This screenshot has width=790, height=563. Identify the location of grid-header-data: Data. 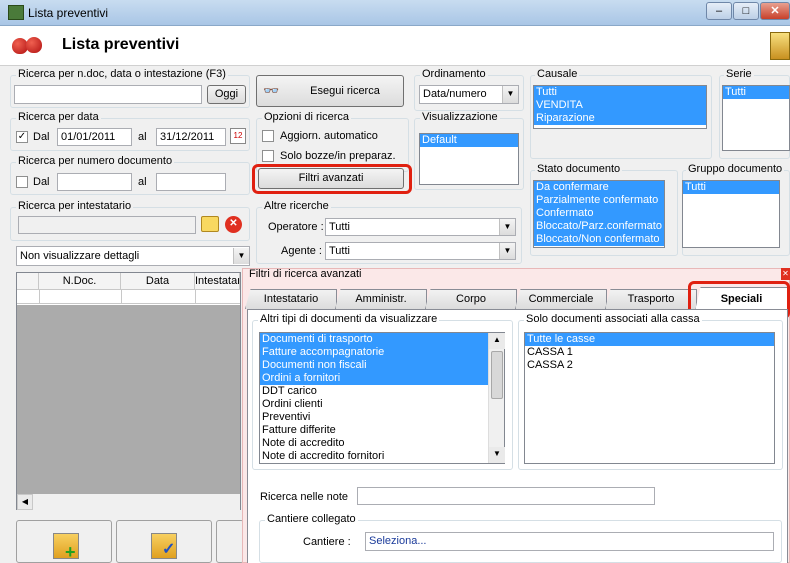
(158, 281).